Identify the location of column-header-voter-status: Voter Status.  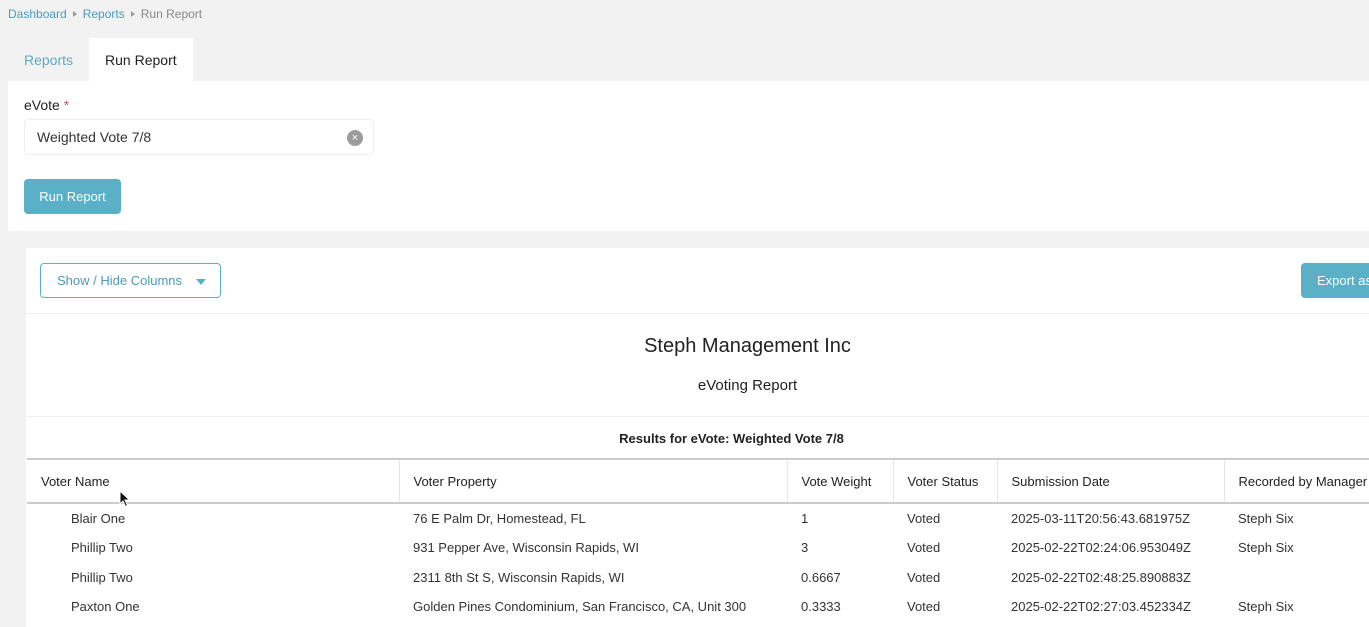
(945, 481).